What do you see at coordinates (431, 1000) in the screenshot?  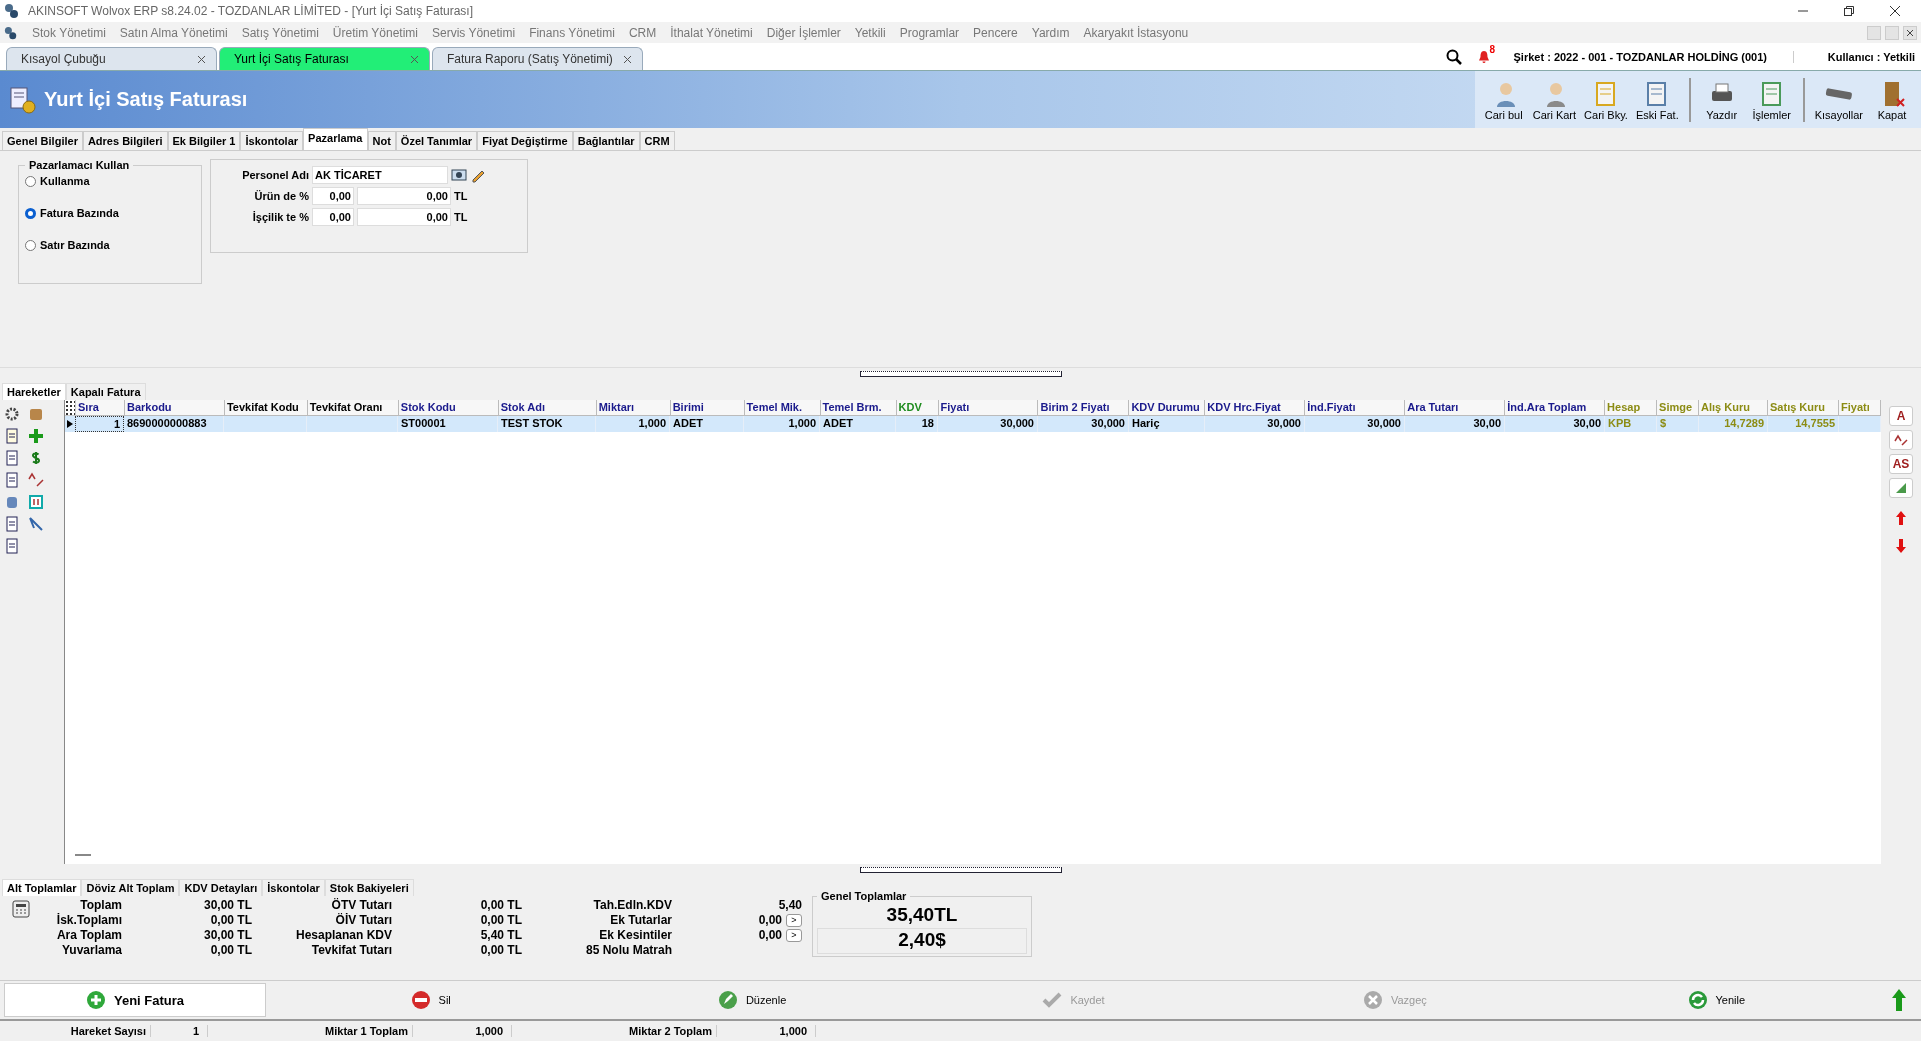 I see `delete-button: Sil` at bounding box center [431, 1000].